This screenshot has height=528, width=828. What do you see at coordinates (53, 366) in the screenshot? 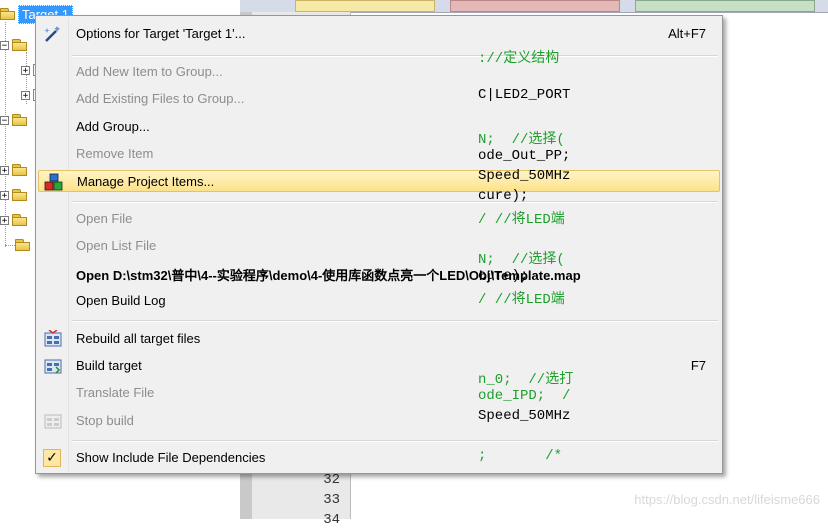
I see `build-icon` at bounding box center [53, 366].